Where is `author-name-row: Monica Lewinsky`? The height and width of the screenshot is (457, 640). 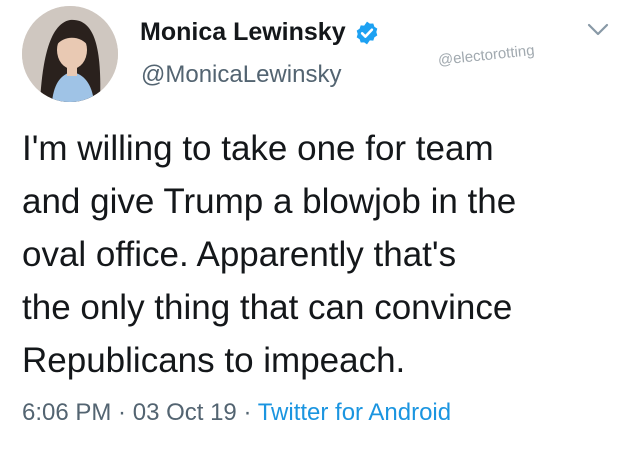
author-name-row: Monica Lewinsky is located at coordinates (260, 32).